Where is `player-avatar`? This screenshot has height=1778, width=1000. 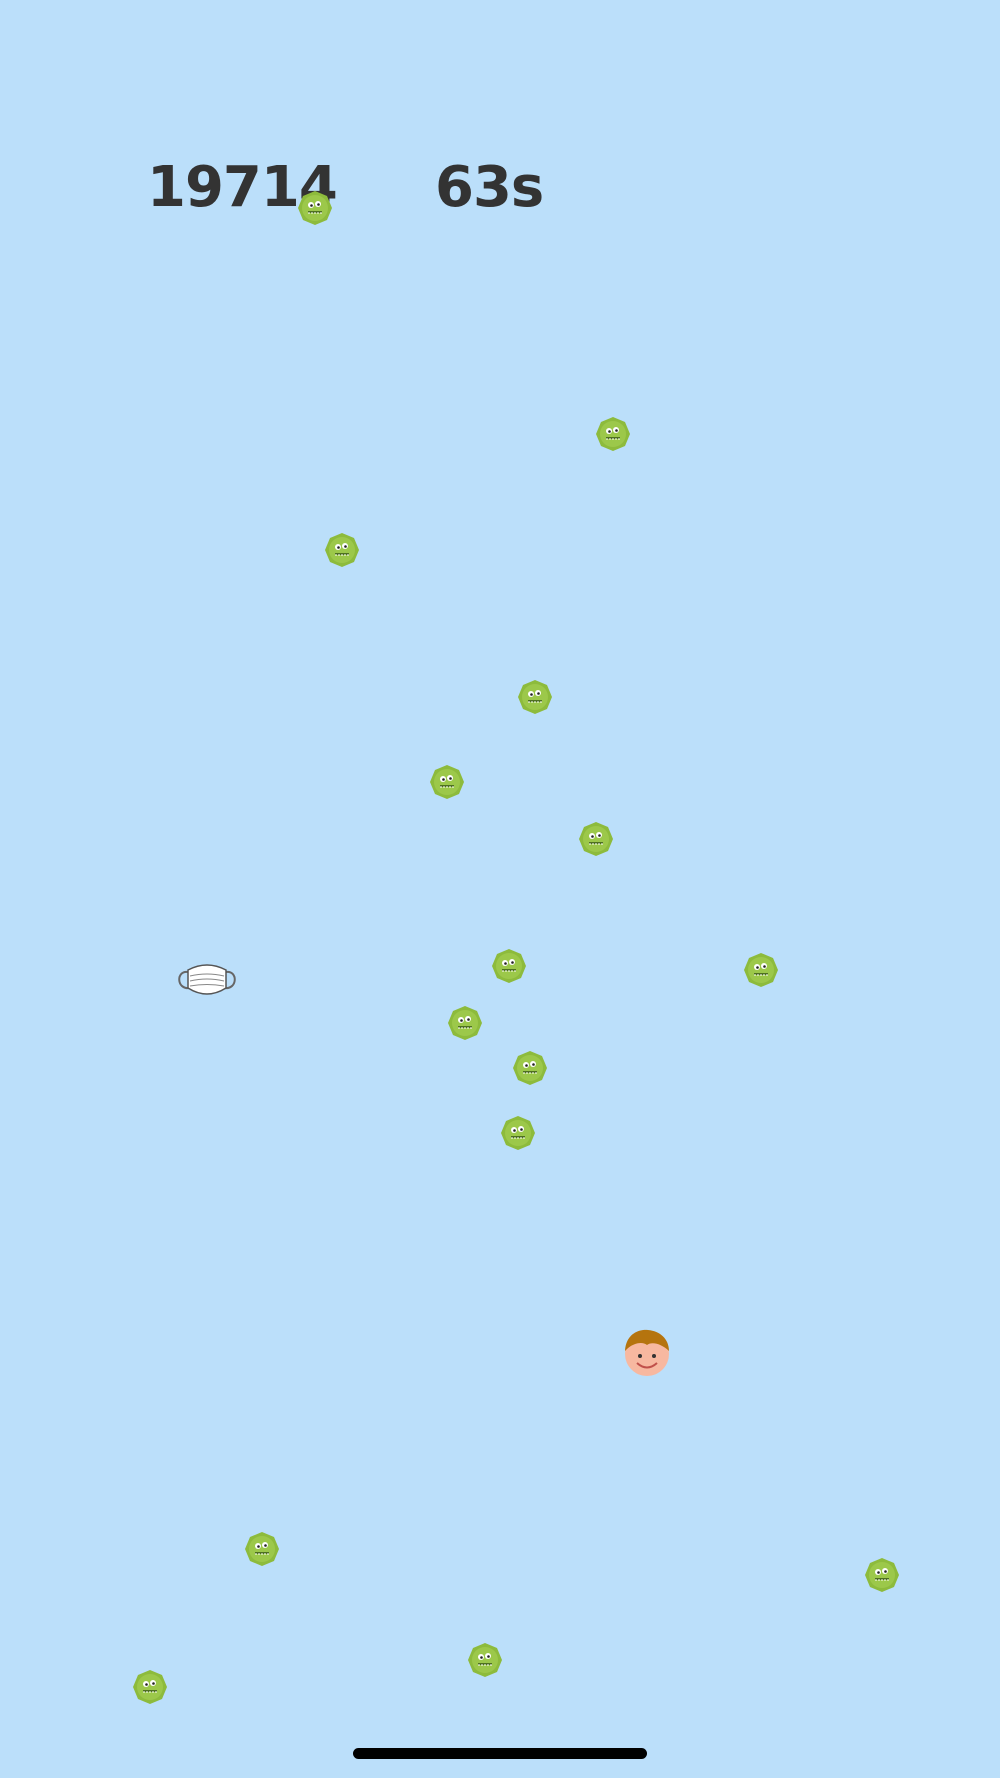
player-avatar is located at coordinates (647, 1352).